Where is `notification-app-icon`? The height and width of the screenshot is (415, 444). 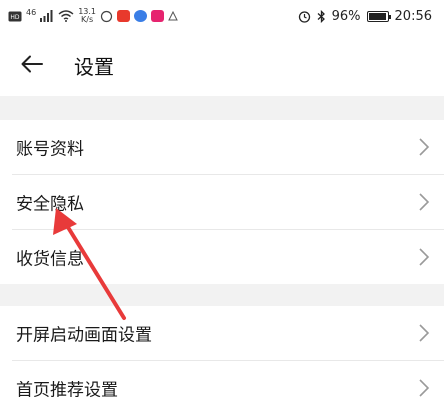 notification-app-icon is located at coordinates (106, 16).